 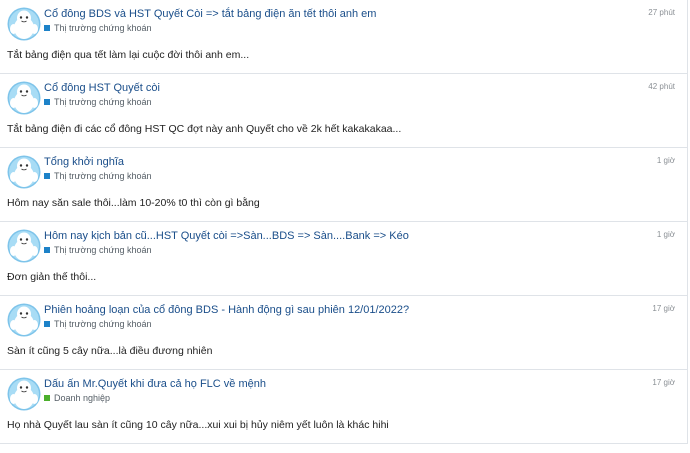 I want to click on topic-timestamp: 42 phút, so click(x=661, y=86).